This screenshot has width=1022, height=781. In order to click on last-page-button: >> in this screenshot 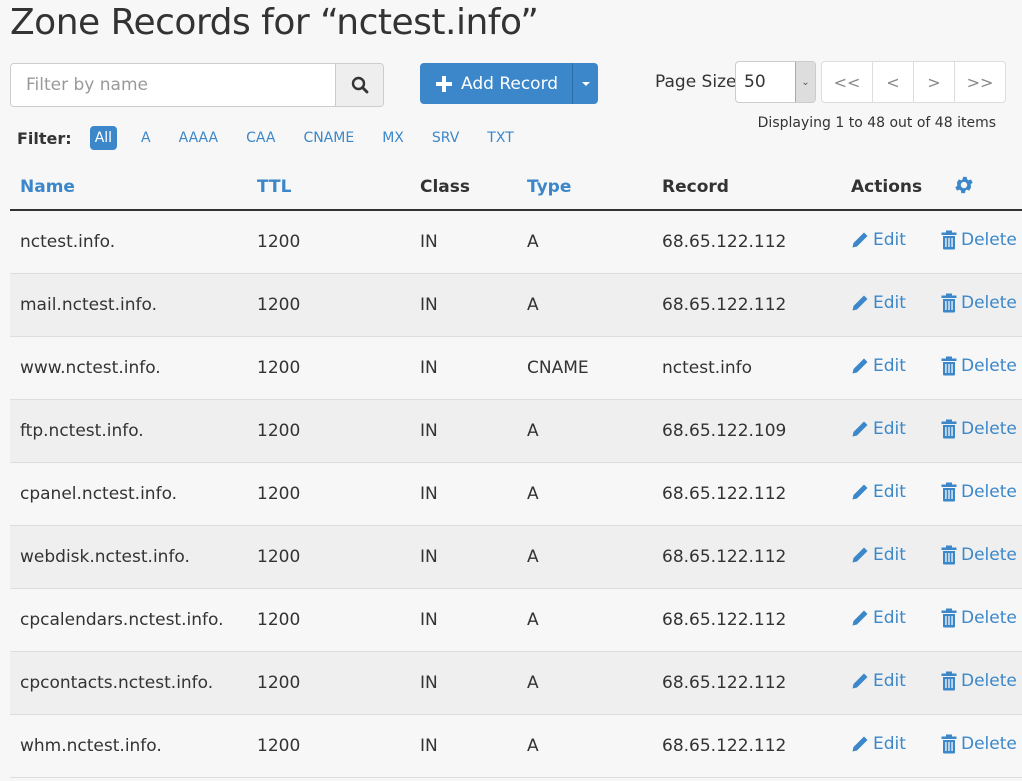, I will do `click(980, 82)`.